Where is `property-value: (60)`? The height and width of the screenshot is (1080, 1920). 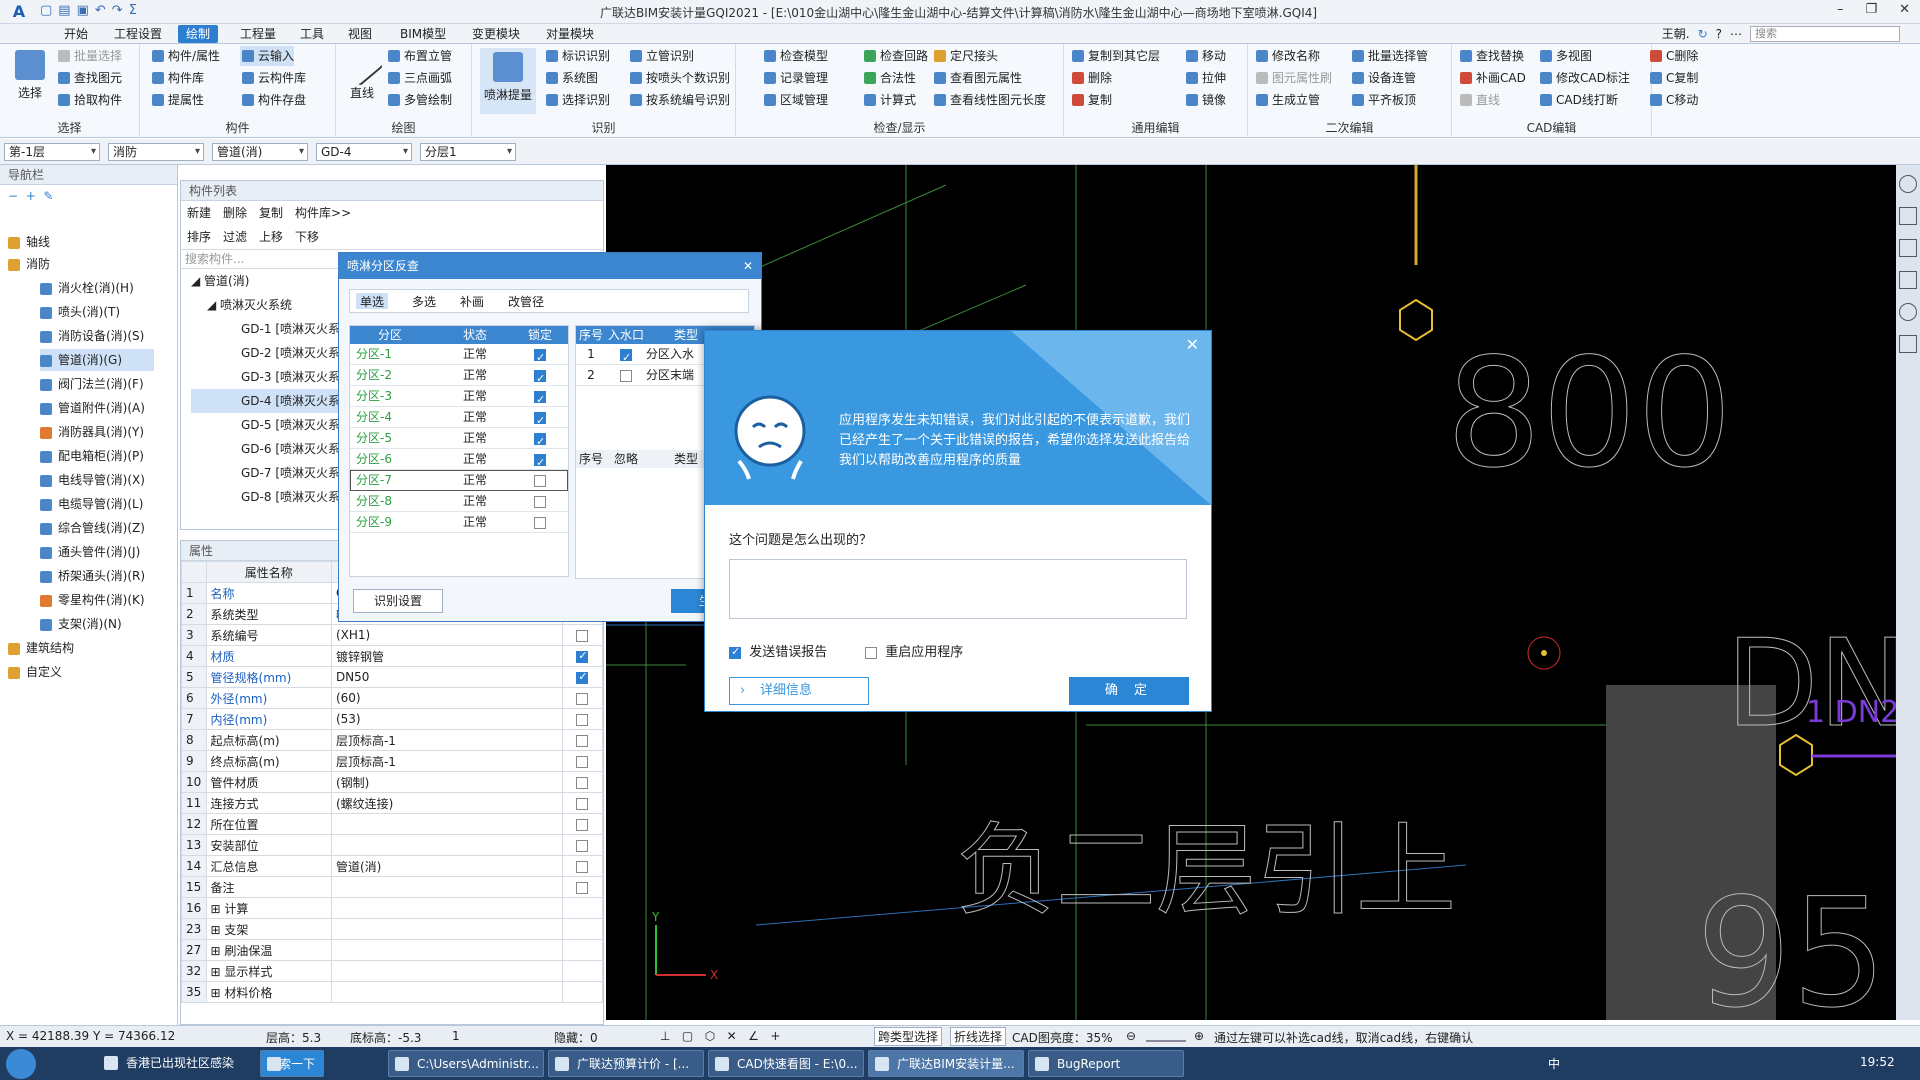
property-value: (60) is located at coordinates (446, 698).